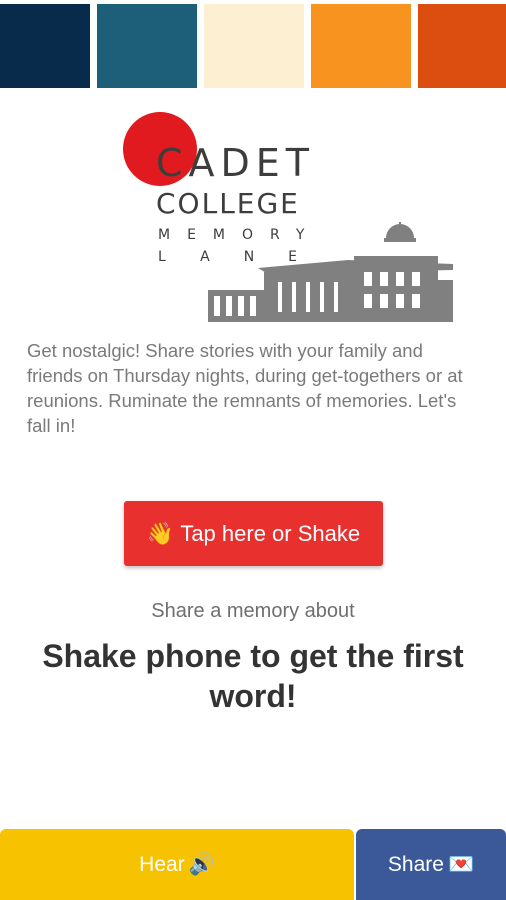  Describe the element at coordinates (162, 864) in the screenshot. I see `hear-label: Hear` at that location.